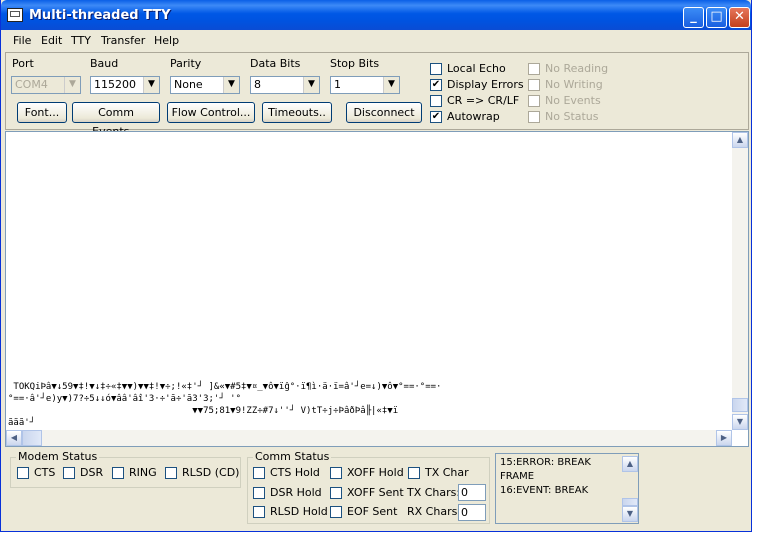 This screenshot has height=535, width=757. What do you see at coordinates (414, 473) in the screenshot?
I see `tx-char-checkbox` at bounding box center [414, 473].